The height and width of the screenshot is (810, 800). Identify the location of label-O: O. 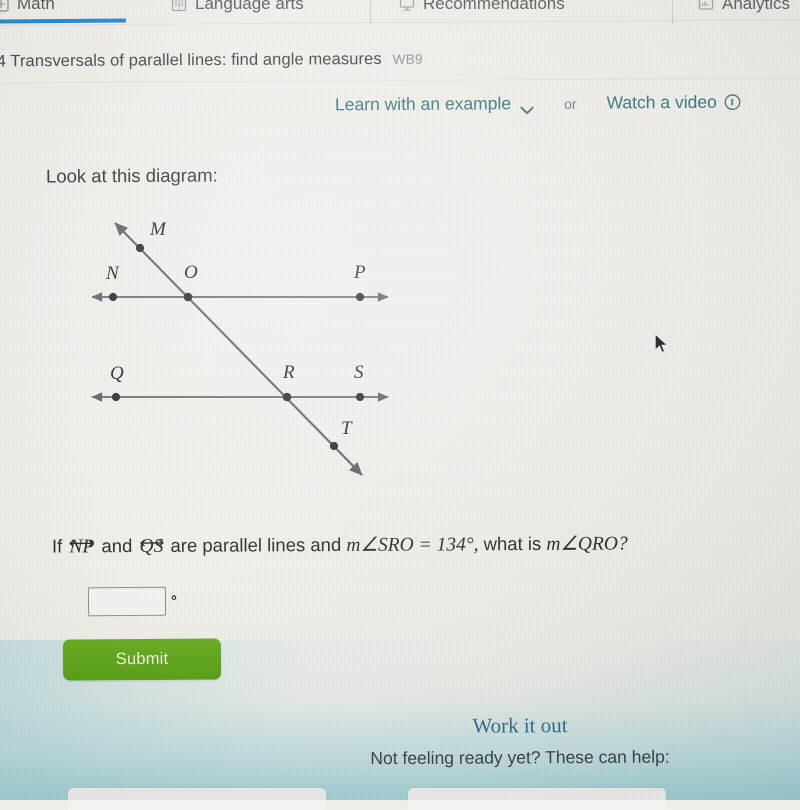
(191, 272).